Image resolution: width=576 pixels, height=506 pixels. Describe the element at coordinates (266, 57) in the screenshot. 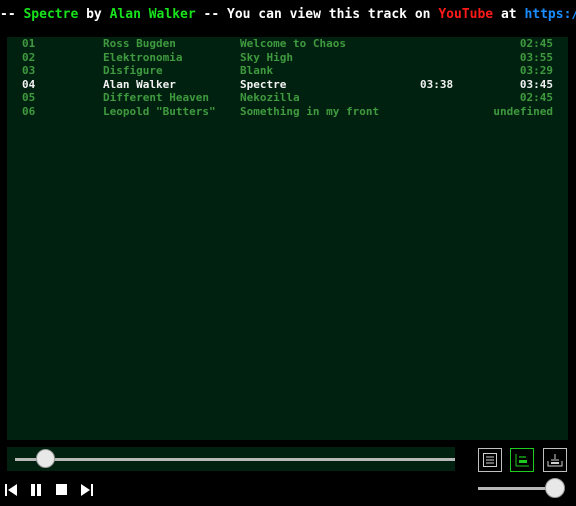

I see `track-title: Sky High` at that location.